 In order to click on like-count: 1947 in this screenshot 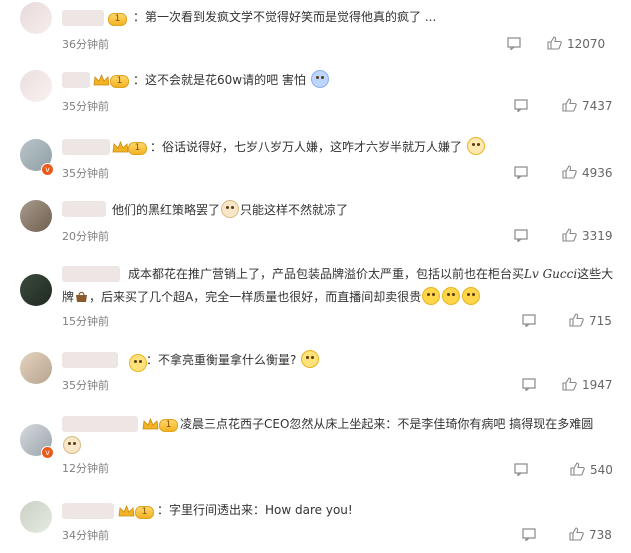, I will do `click(597, 385)`.